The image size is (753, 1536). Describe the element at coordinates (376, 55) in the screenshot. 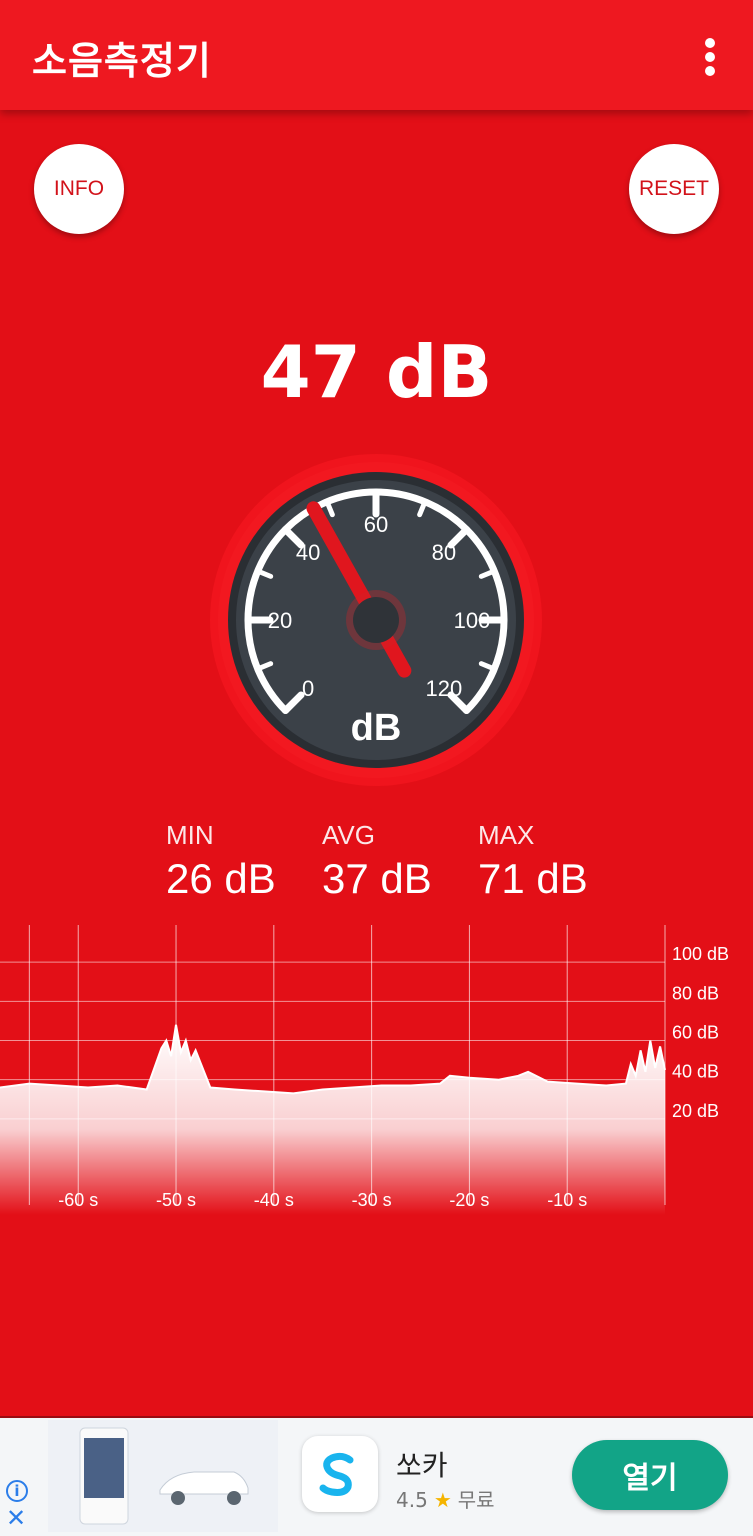

I see `app-bar: 소음측정기` at that location.